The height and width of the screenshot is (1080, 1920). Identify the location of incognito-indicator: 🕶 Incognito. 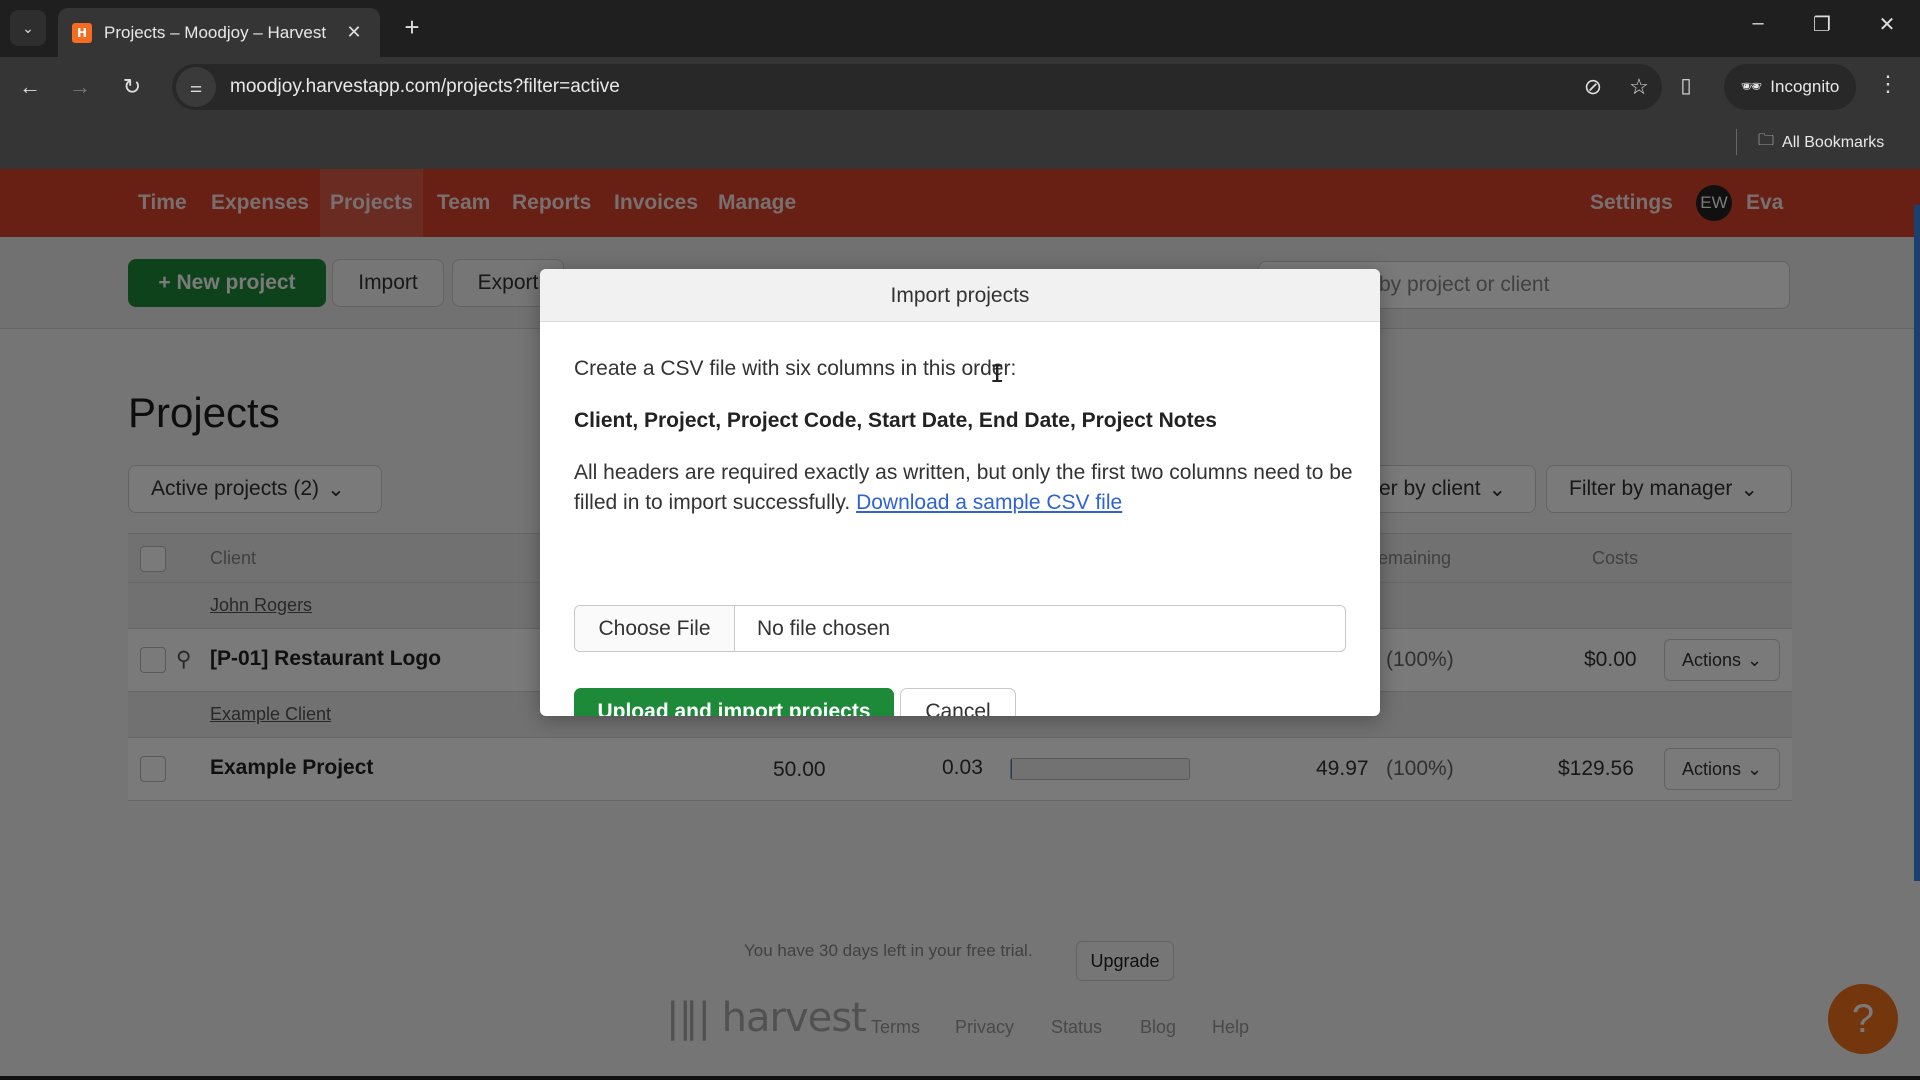
(1790, 87).